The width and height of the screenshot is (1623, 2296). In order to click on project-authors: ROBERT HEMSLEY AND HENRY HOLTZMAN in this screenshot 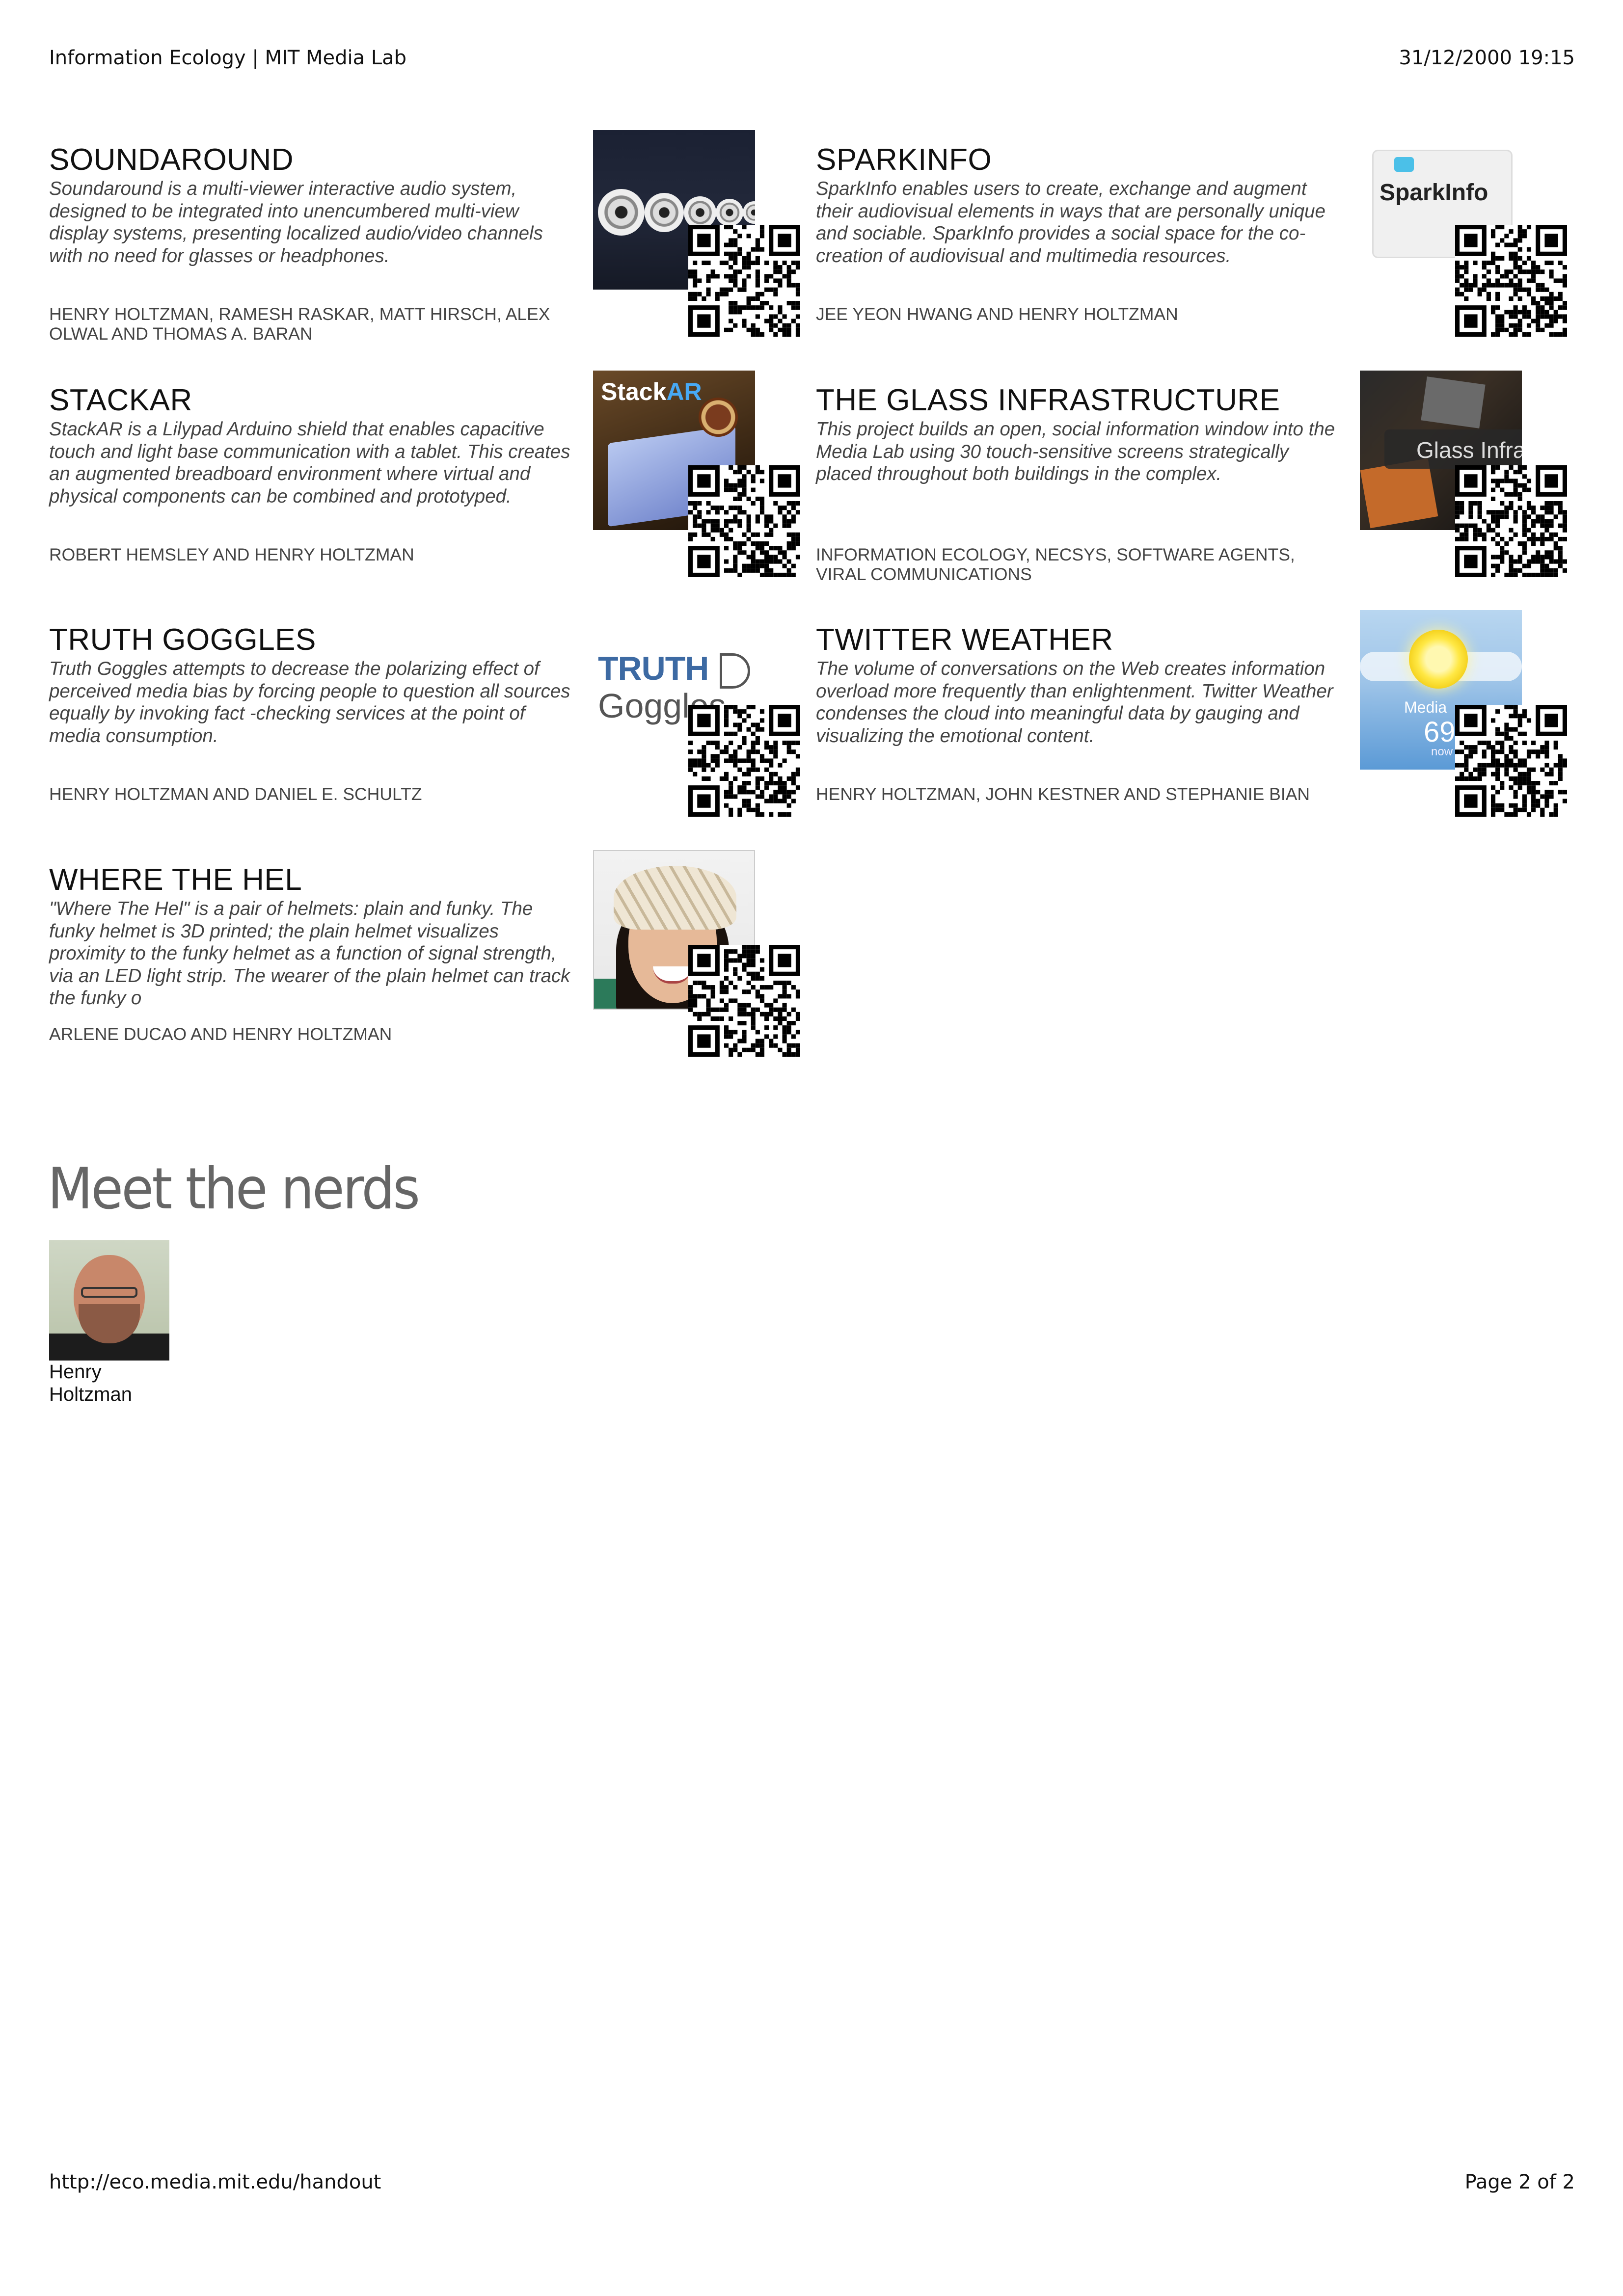, I will do `click(231, 554)`.